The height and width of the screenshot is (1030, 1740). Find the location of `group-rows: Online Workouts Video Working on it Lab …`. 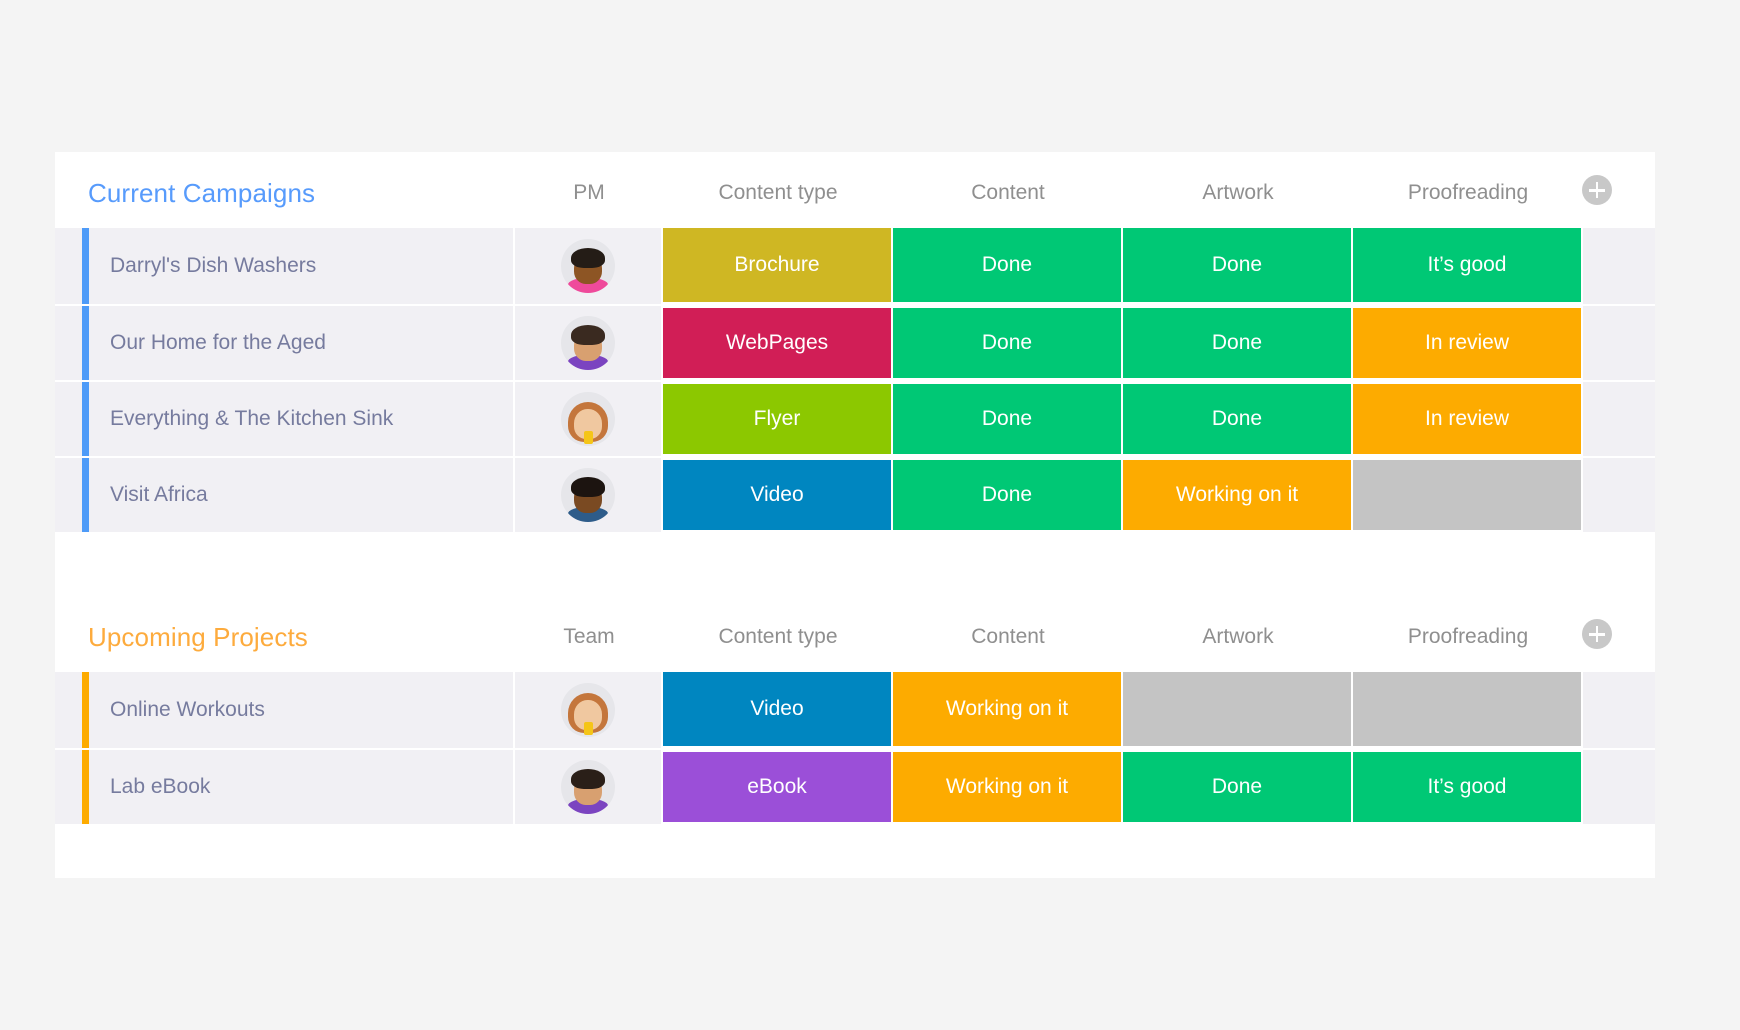

group-rows: Online Workouts Video Working on it Lab … is located at coordinates (855, 748).